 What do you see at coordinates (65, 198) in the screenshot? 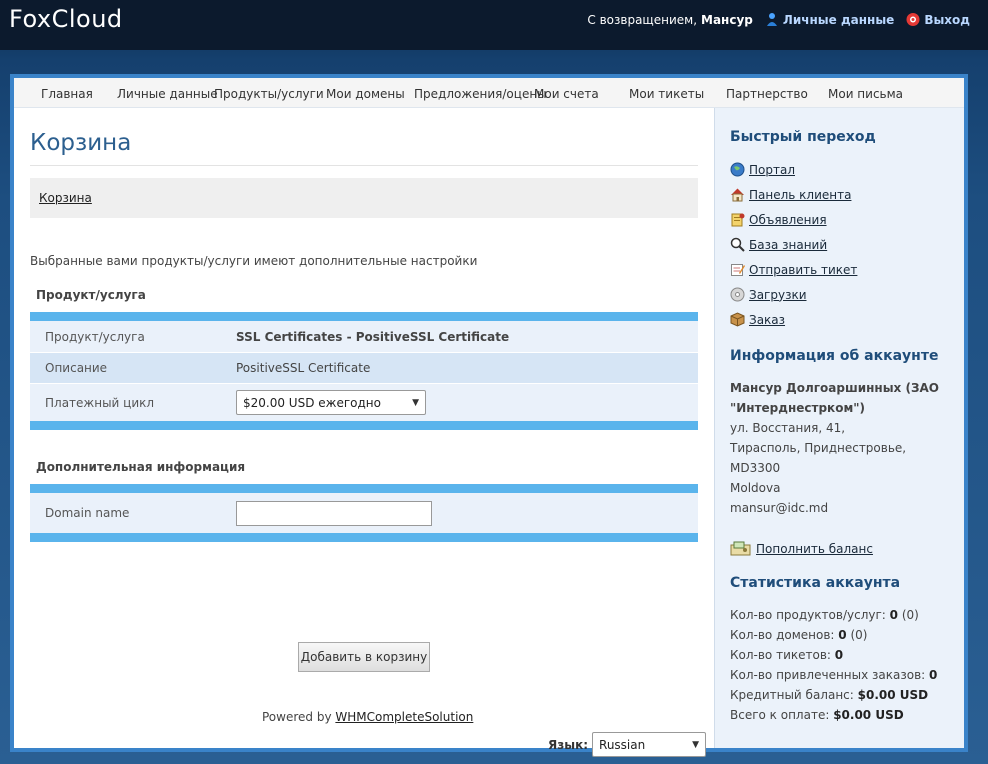
I see `breadcrumb-cart-link: Корзина` at bounding box center [65, 198].